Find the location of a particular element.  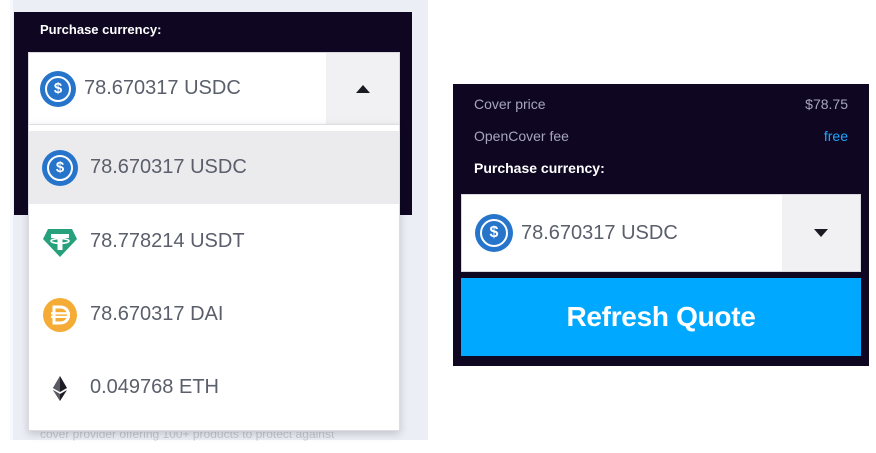

chevron-up-icon is located at coordinates (362, 88).